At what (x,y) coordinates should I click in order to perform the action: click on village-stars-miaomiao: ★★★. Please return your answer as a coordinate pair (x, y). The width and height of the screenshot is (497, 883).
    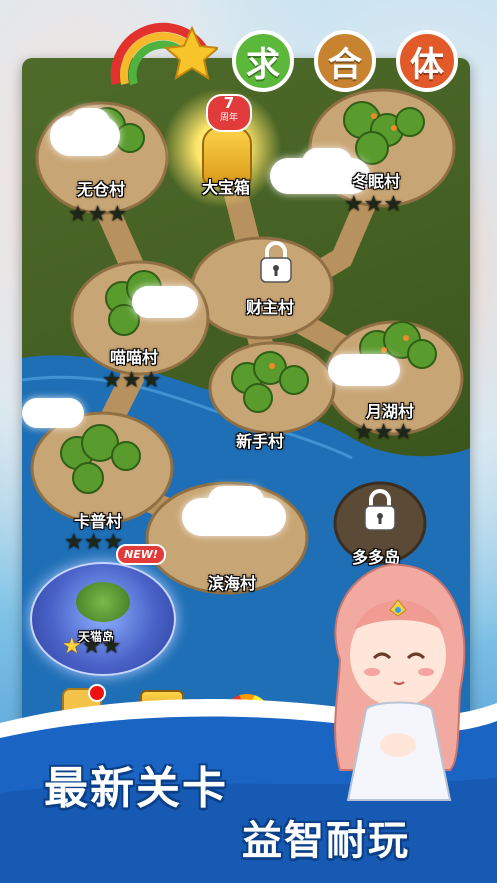
    Looking at the image, I should click on (131, 381).